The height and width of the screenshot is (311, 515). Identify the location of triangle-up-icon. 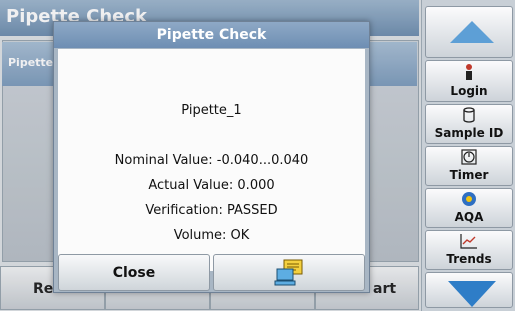
(472, 32).